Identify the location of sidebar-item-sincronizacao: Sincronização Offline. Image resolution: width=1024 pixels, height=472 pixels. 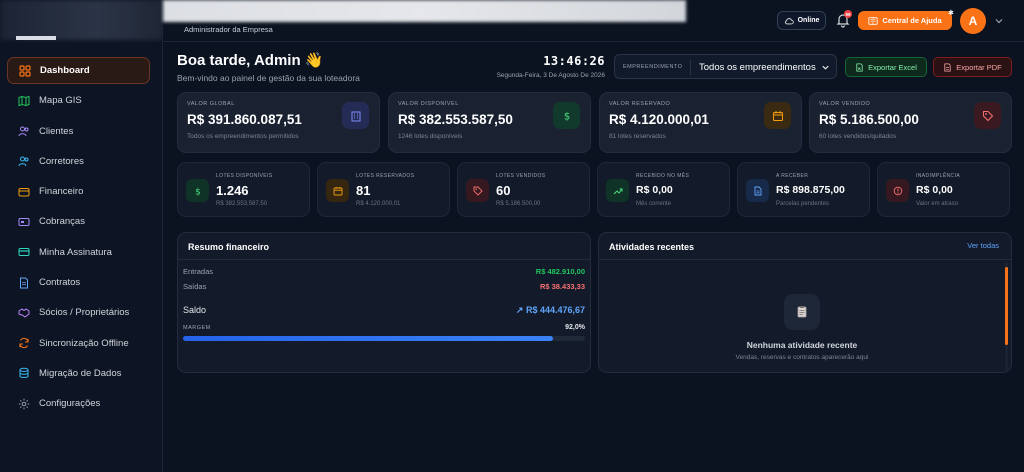
(78, 343).